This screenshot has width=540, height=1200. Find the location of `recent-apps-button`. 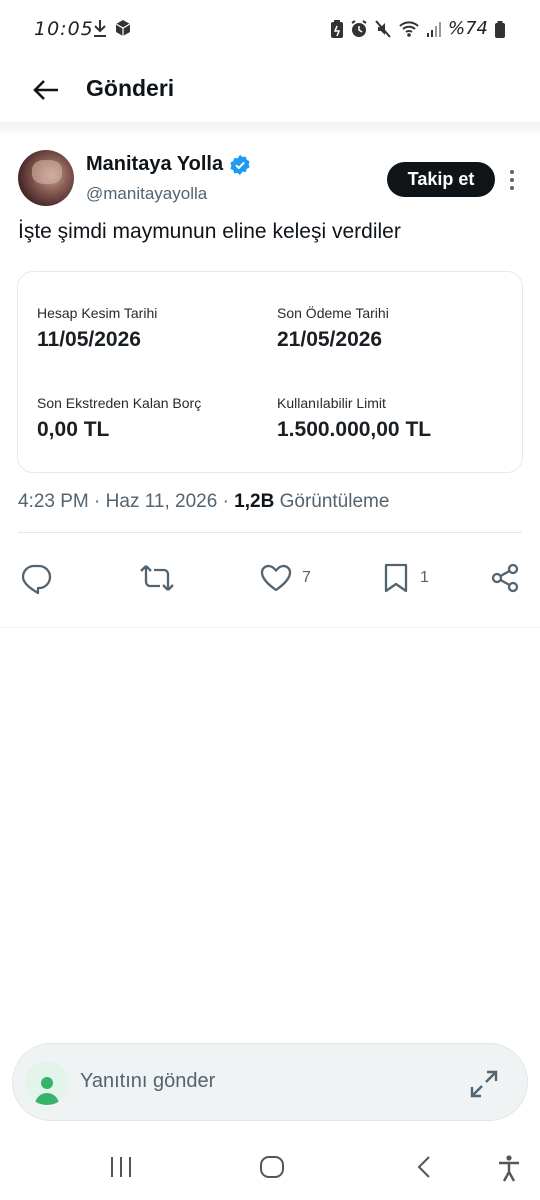

recent-apps-button is located at coordinates (121, 1169).